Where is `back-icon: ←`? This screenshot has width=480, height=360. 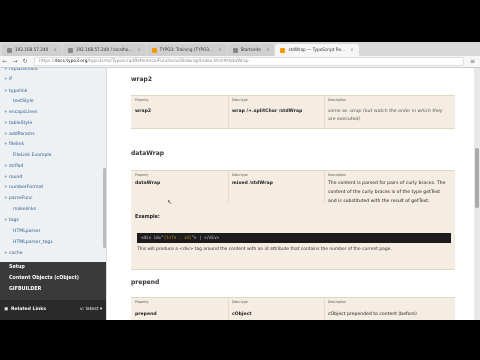
back-icon: ← is located at coordinates (5, 61).